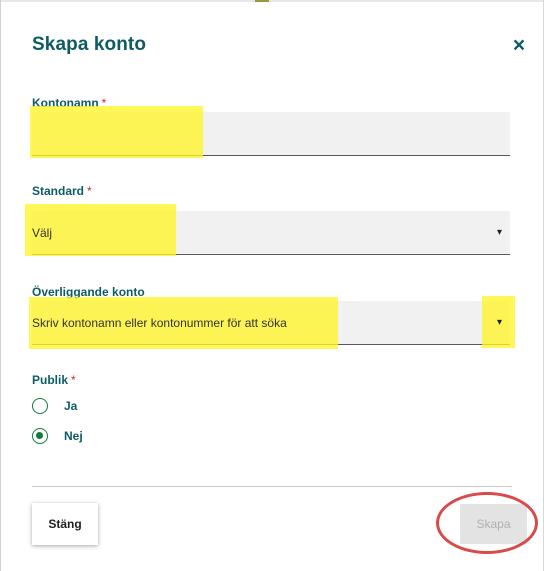 This screenshot has height=571, width=544. I want to click on publik-label-text: Publik, so click(50, 380).